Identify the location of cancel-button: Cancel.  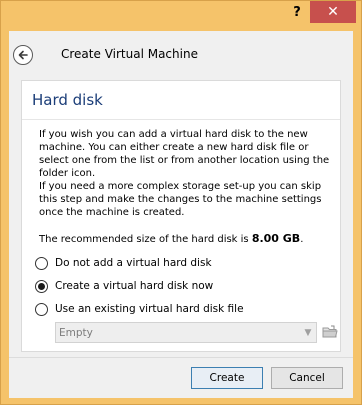
(307, 378).